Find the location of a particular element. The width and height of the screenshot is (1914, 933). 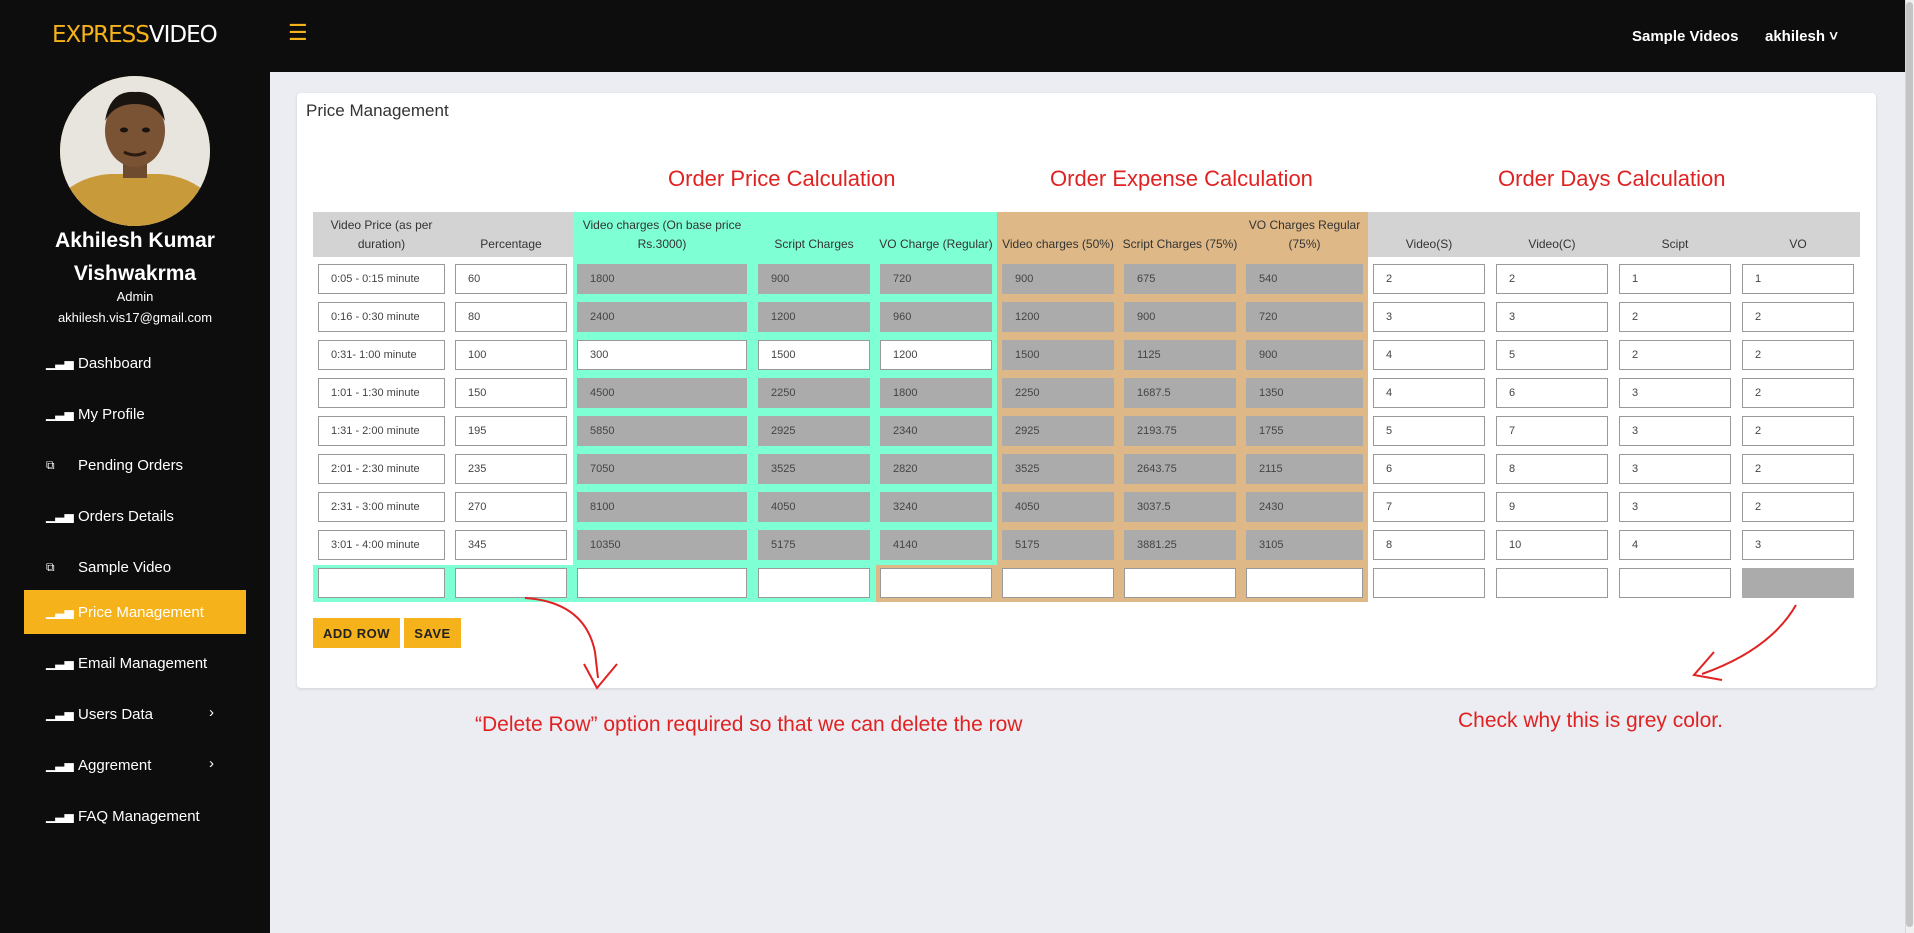

annotation-arrow-right is located at coordinates (1749, 639).